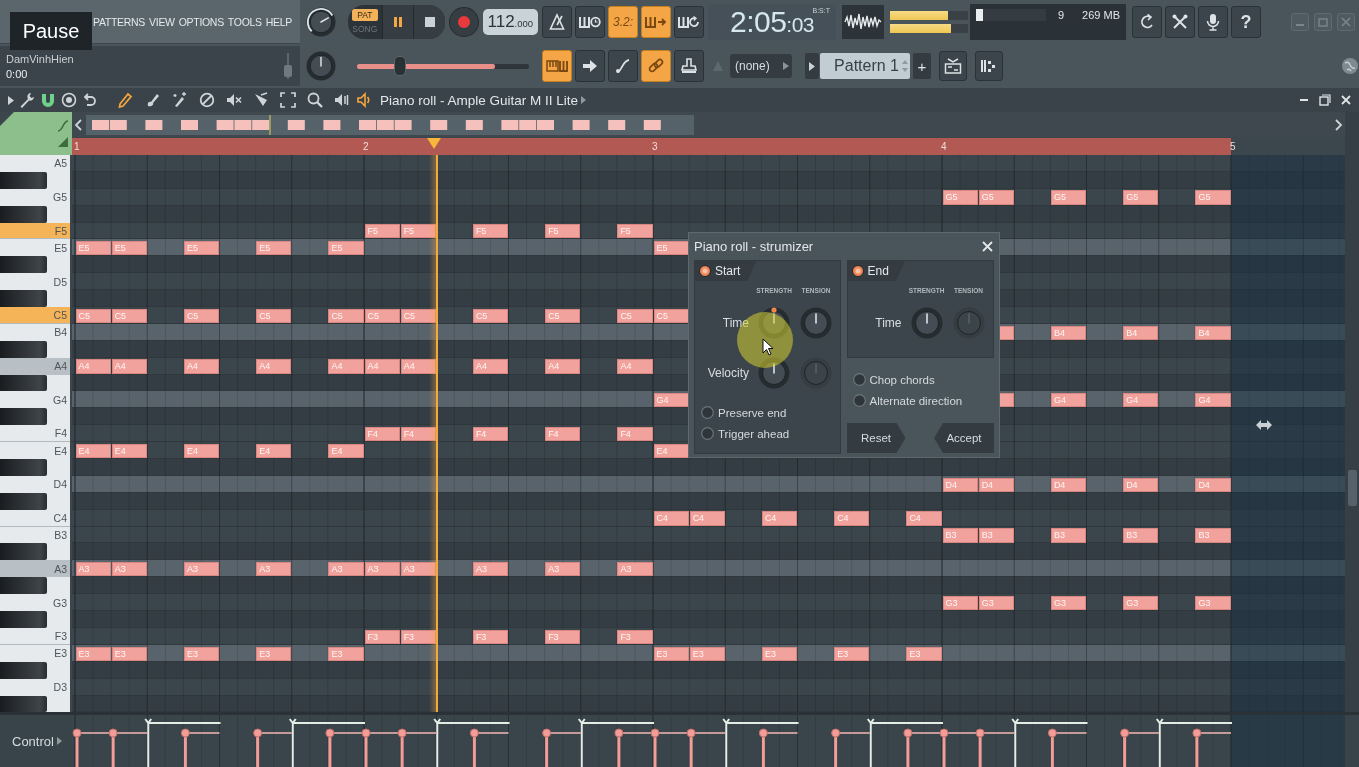  Describe the element at coordinates (244, 21) in the screenshot. I see `menu-item: TOOLS` at that location.